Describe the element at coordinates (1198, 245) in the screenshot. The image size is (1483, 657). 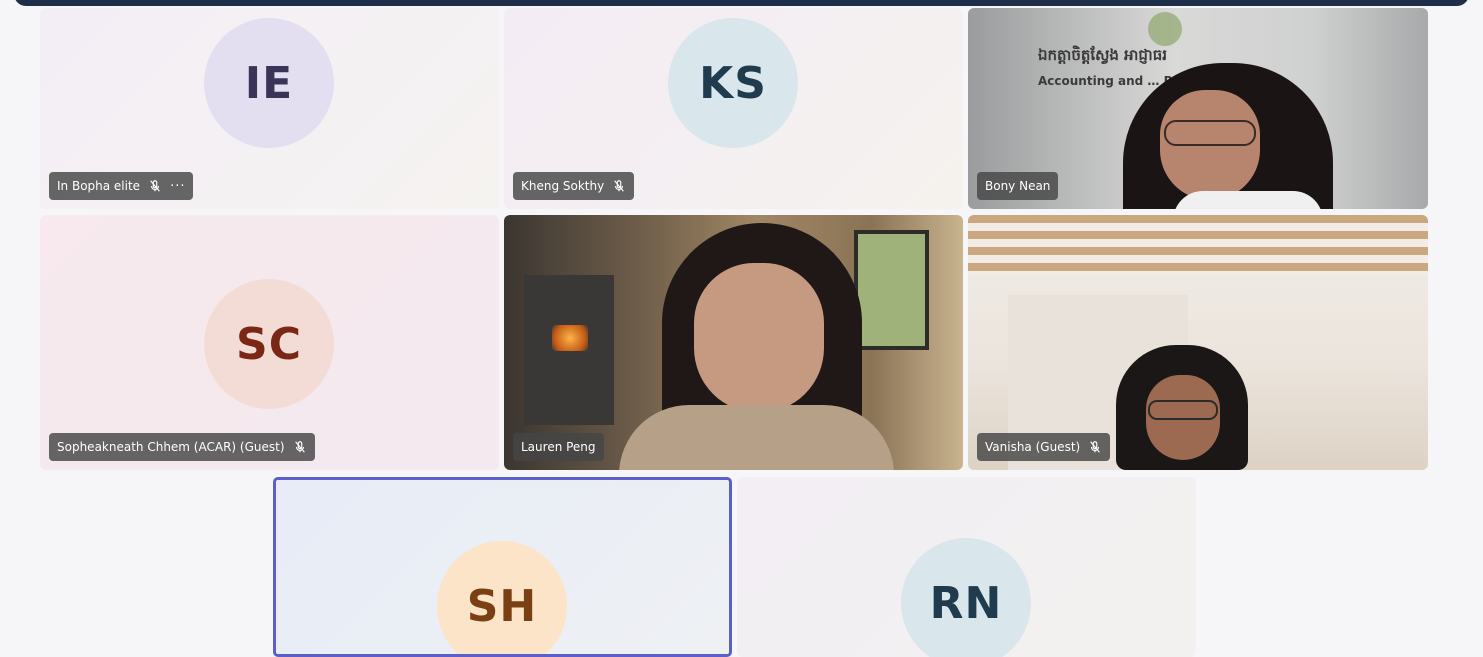
I see `ceiling-beams` at that location.